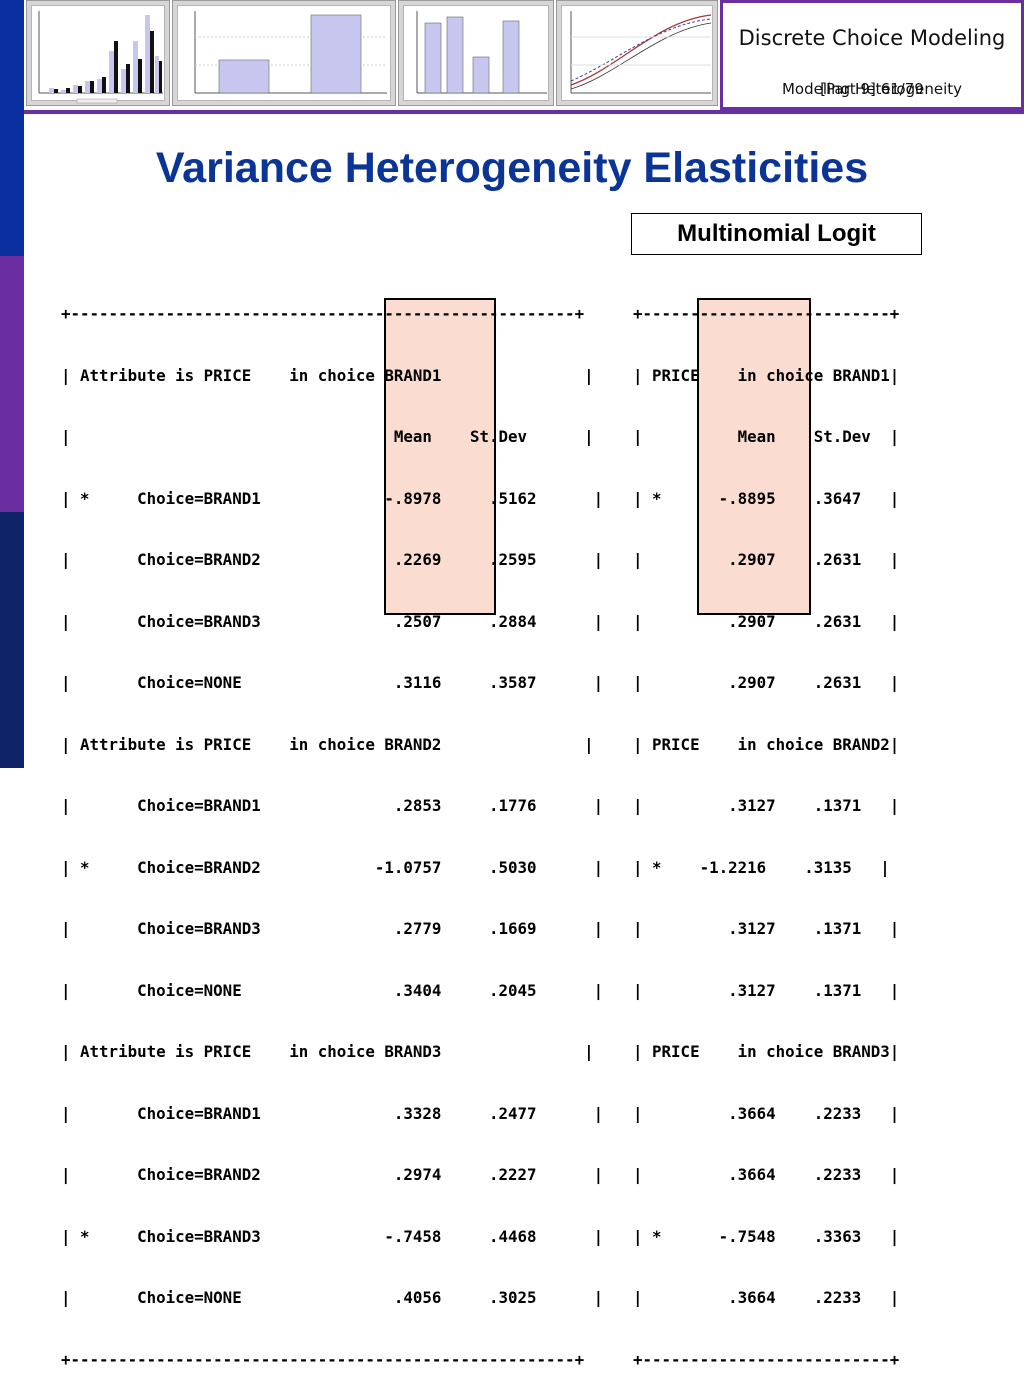  I want to click on table-row: | Attribute is PRICE in choice BRAND1 |, so click(327, 375).